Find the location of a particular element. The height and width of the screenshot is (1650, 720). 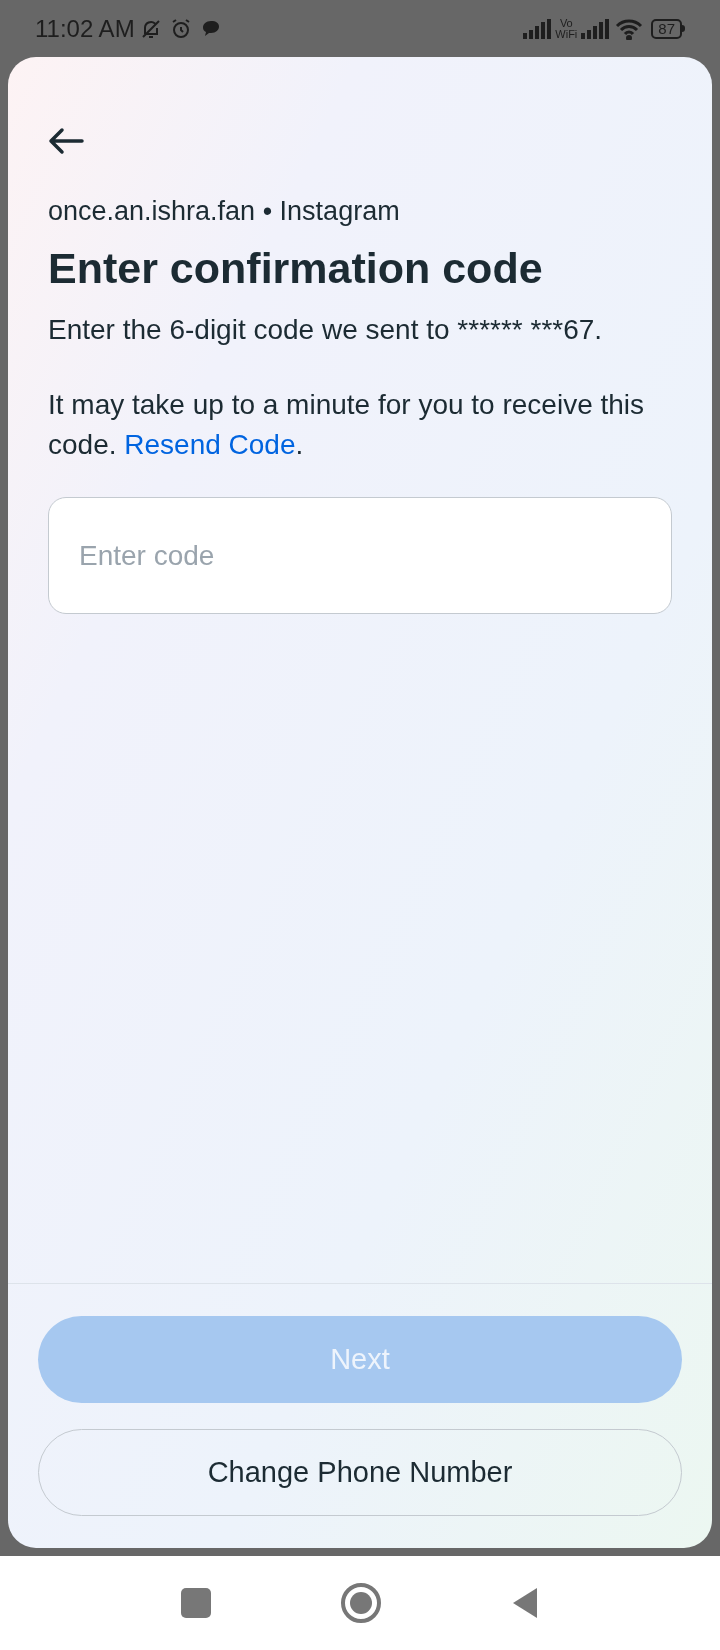

recent-apps-icon is located at coordinates (196, 1603).